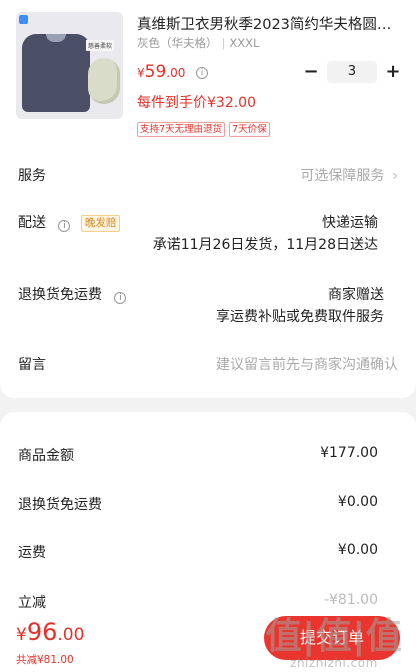 This screenshot has width=416, height=672. I want to click on delivery-value: 快递运输, so click(350, 223).